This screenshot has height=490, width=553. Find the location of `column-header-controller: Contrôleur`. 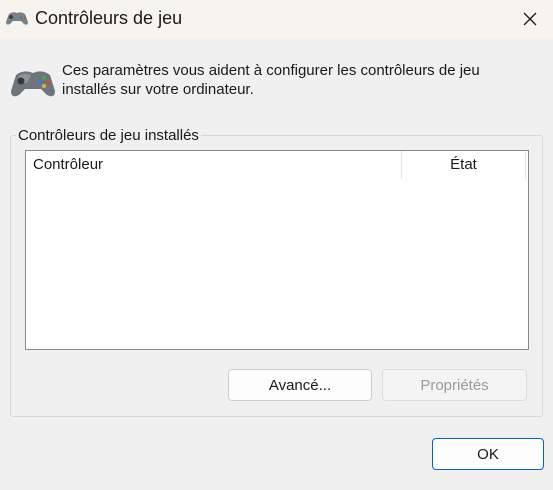

column-header-controller: Contrôleur is located at coordinates (214, 165).